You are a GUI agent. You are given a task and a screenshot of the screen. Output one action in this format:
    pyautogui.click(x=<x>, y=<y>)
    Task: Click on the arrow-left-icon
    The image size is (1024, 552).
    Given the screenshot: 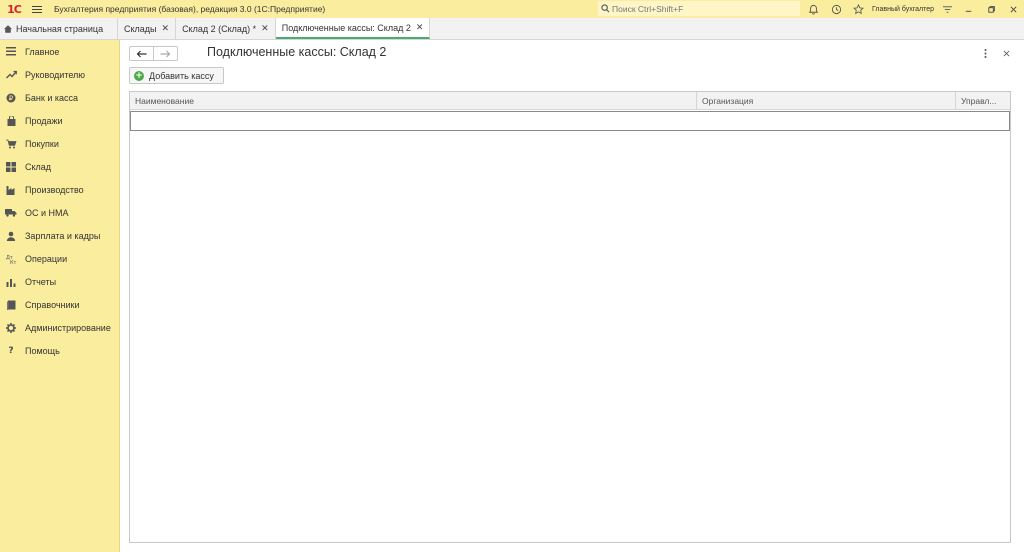 What is the action you would take?
    pyautogui.click(x=141, y=53)
    